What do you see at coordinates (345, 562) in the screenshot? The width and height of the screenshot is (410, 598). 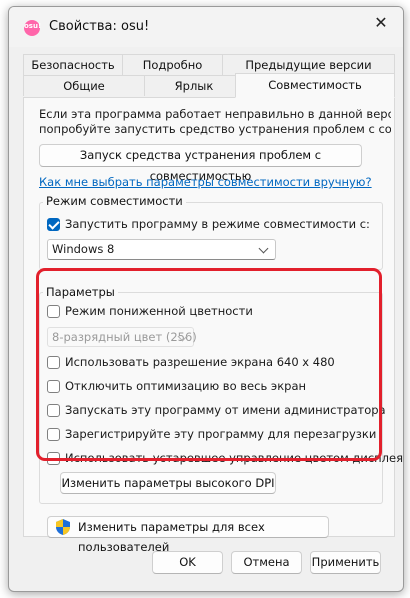 I see `apply-button: Применить` at bounding box center [345, 562].